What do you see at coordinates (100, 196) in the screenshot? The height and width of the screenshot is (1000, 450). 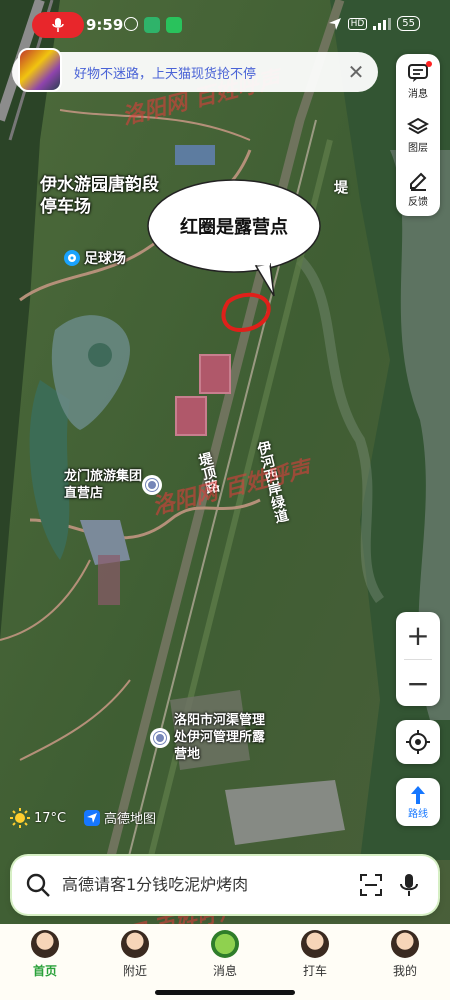 I see `parking-lot-label: 伊水游园唐韵段停车场` at bounding box center [100, 196].